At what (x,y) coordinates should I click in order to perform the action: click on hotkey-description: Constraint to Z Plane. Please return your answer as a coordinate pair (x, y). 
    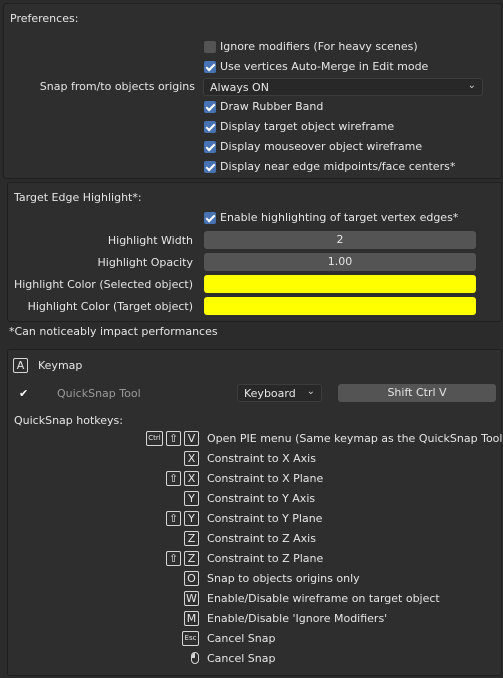
    Looking at the image, I should click on (265, 558).